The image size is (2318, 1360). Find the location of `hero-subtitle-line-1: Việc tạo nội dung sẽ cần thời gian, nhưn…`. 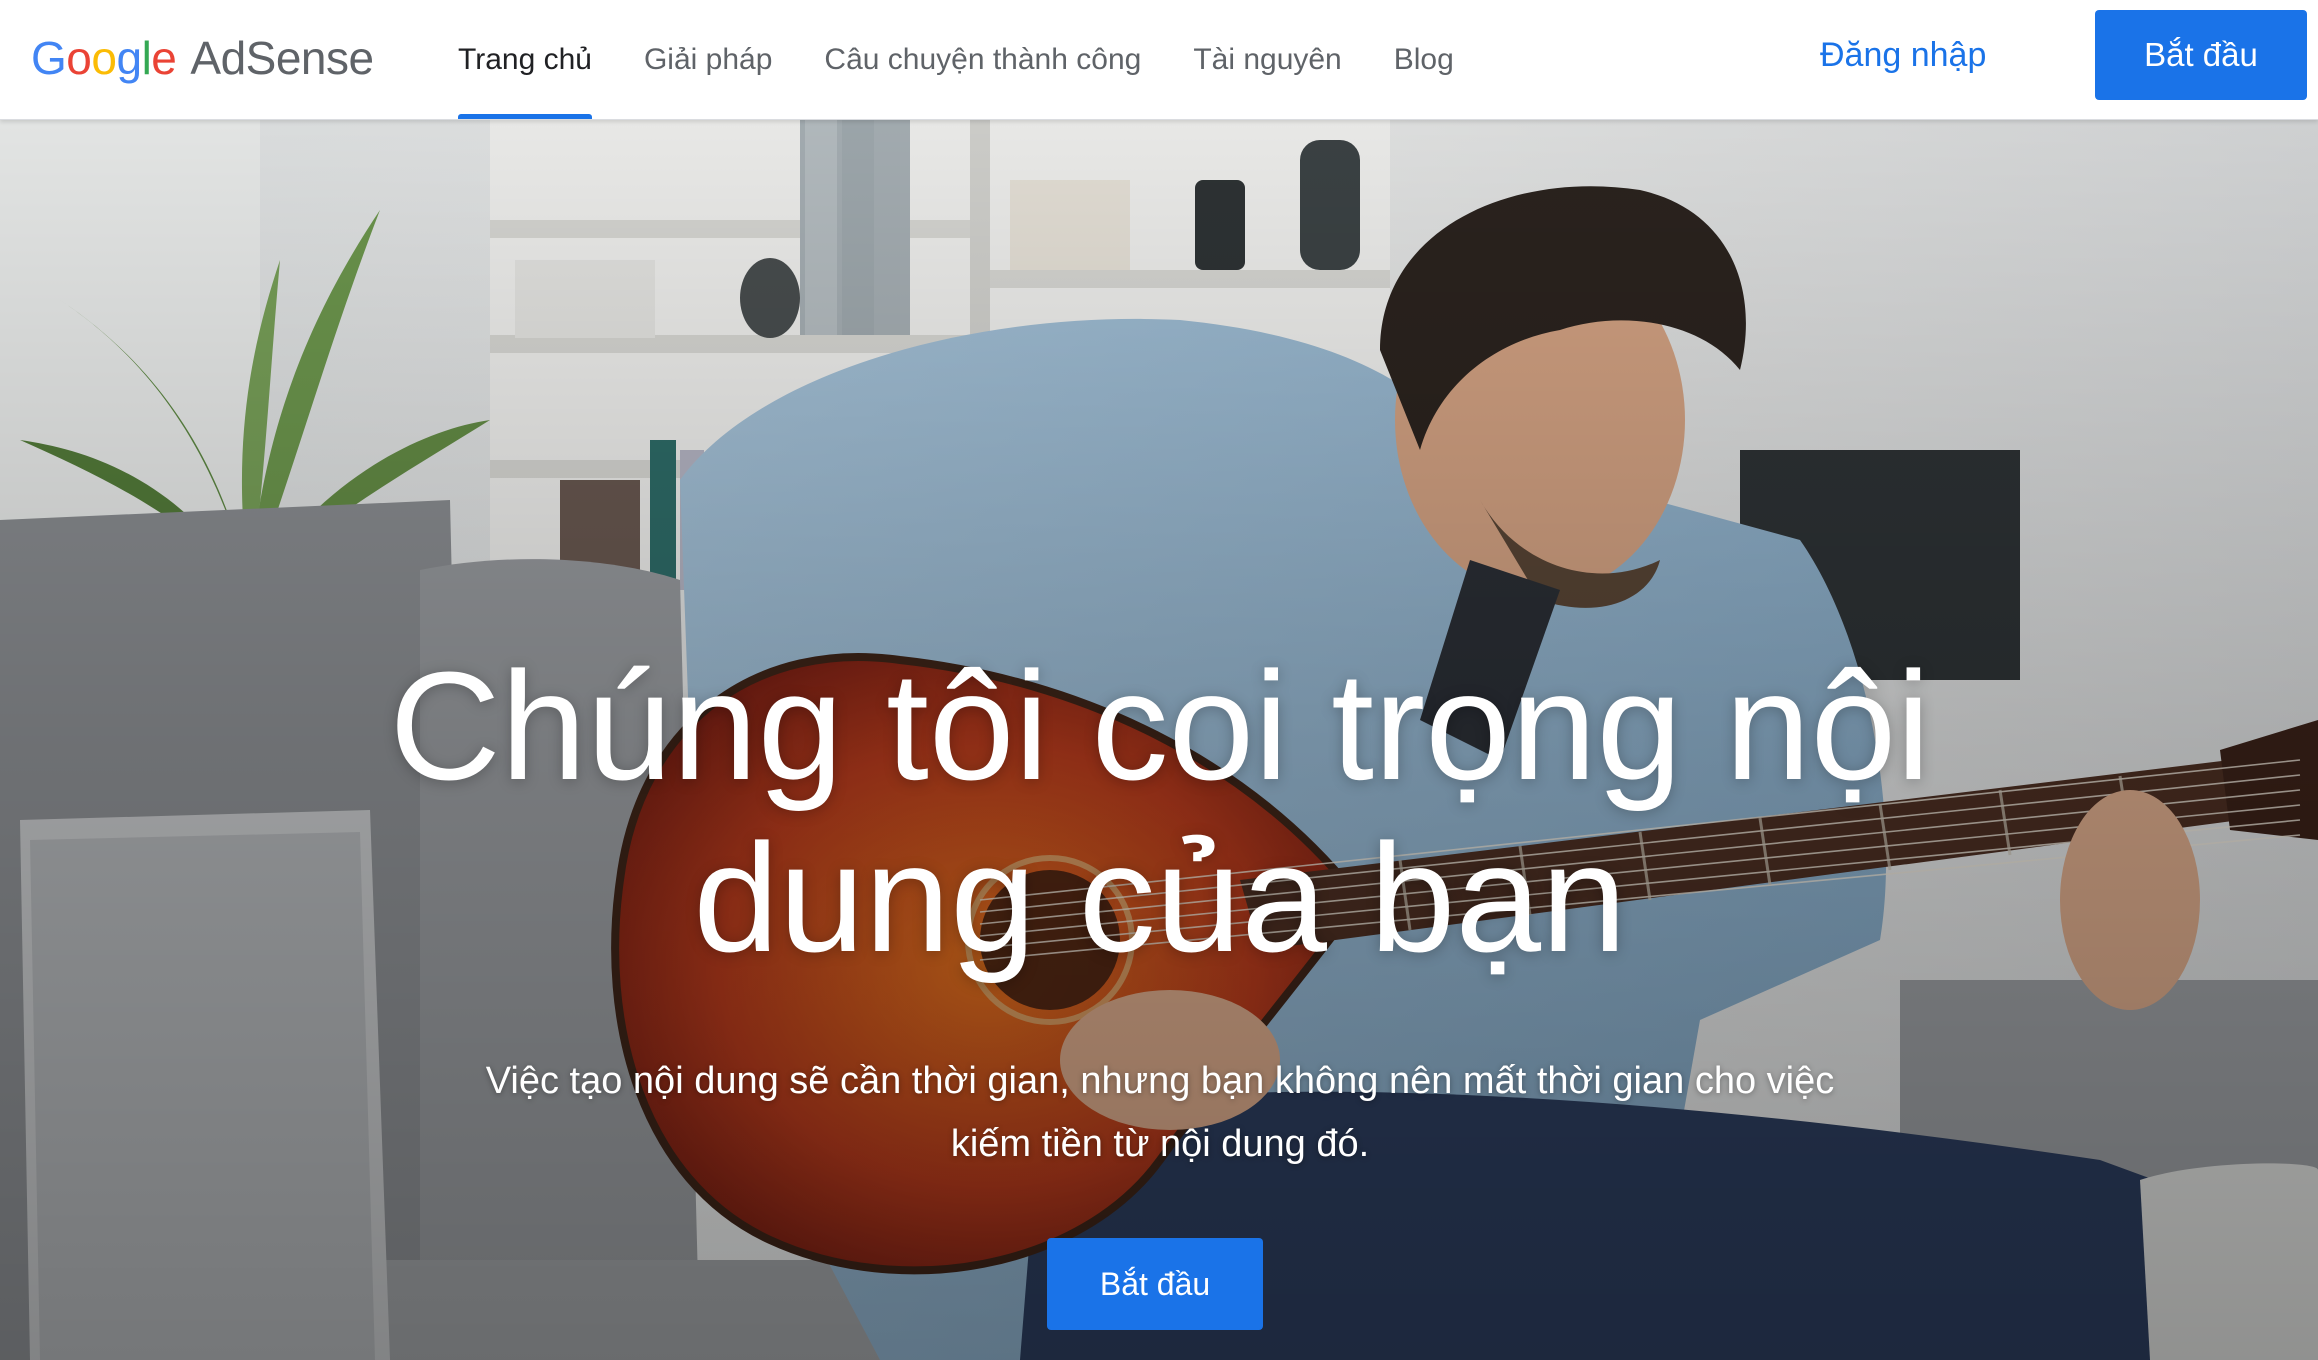

hero-subtitle-line-1: Việc tạo nội dung sẽ cần thời gian, nhưn… is located at coordinates (1160, 1081).